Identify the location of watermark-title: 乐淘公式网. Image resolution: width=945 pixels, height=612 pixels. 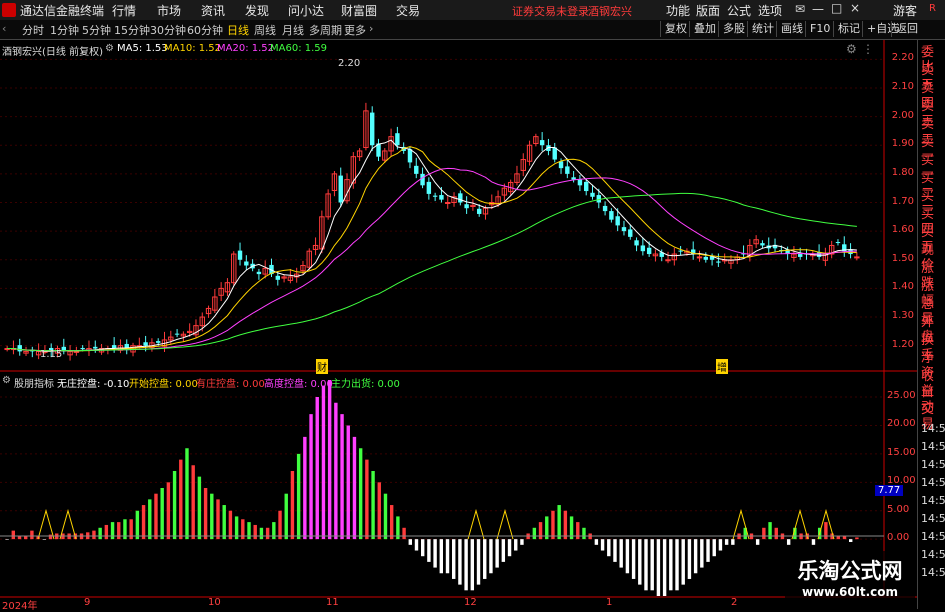
(850, 571).